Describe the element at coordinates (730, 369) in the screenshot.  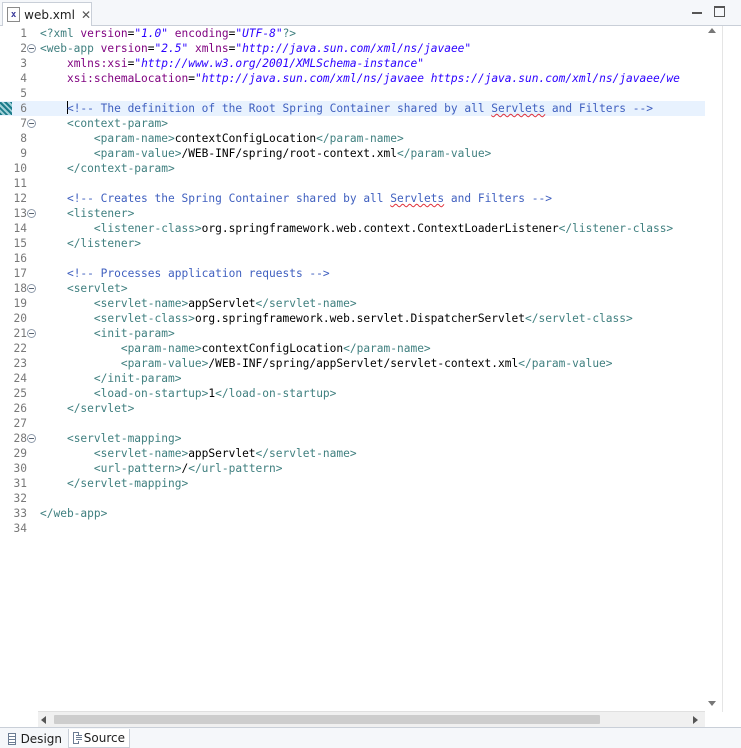
I see `overview-ruler` at that location.